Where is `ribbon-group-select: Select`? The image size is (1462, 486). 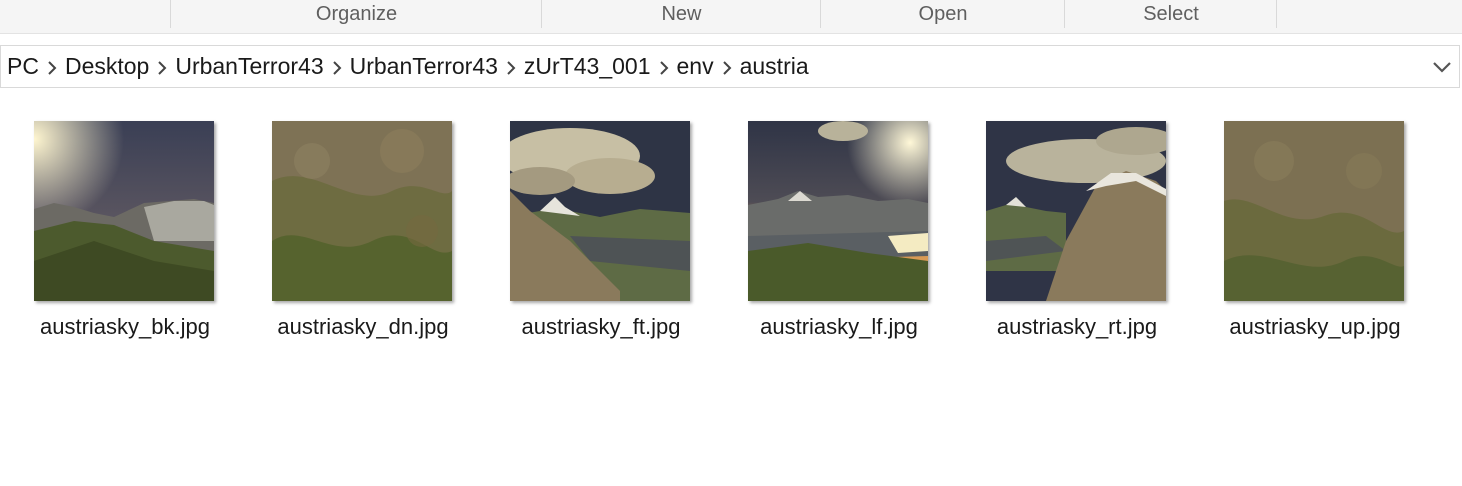 ribbon-group-select: Select is located at coordinates (1170, 14).